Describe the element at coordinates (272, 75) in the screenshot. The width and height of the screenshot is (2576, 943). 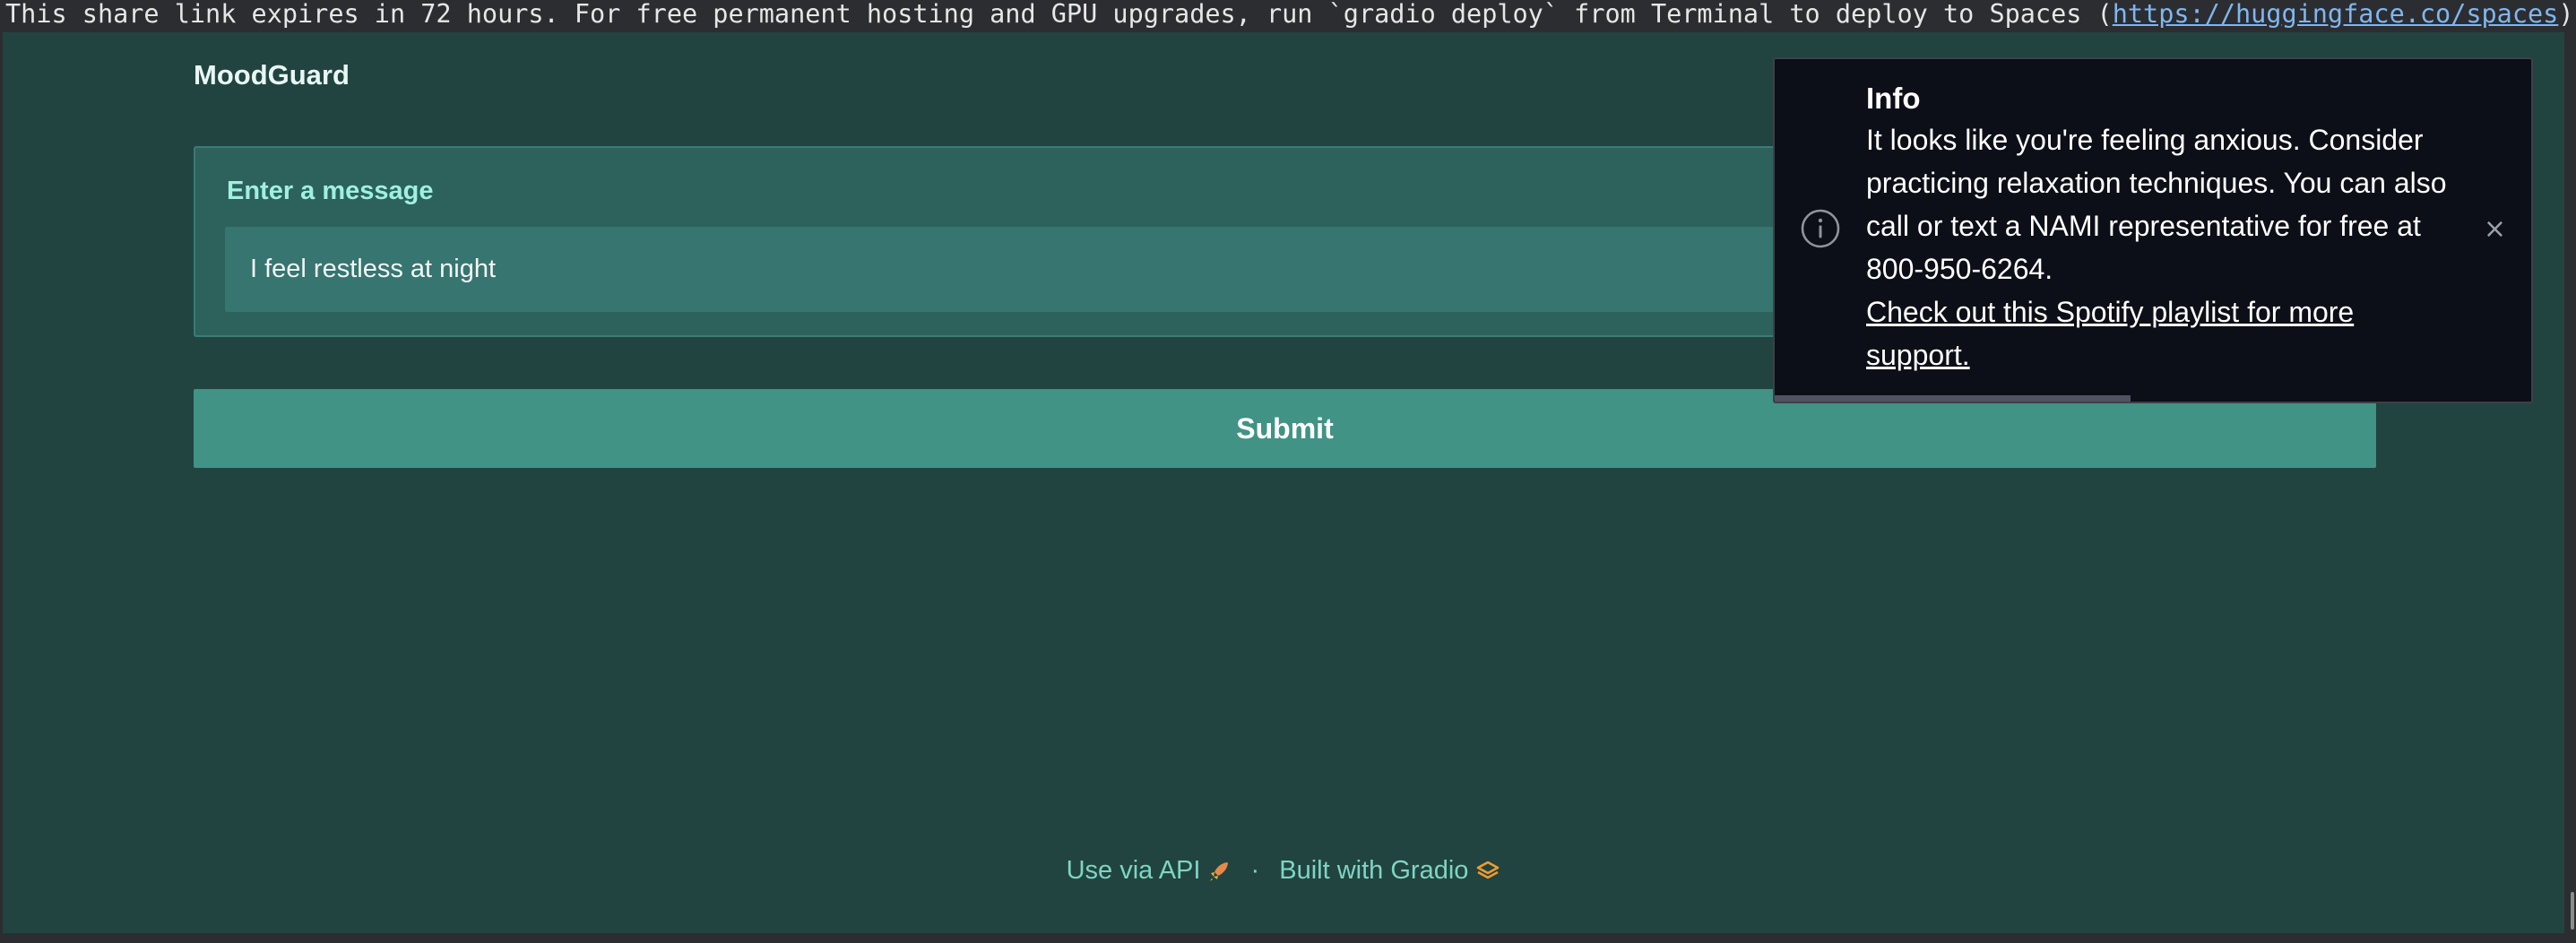
I see `app-title: MoodGuard` at that location.